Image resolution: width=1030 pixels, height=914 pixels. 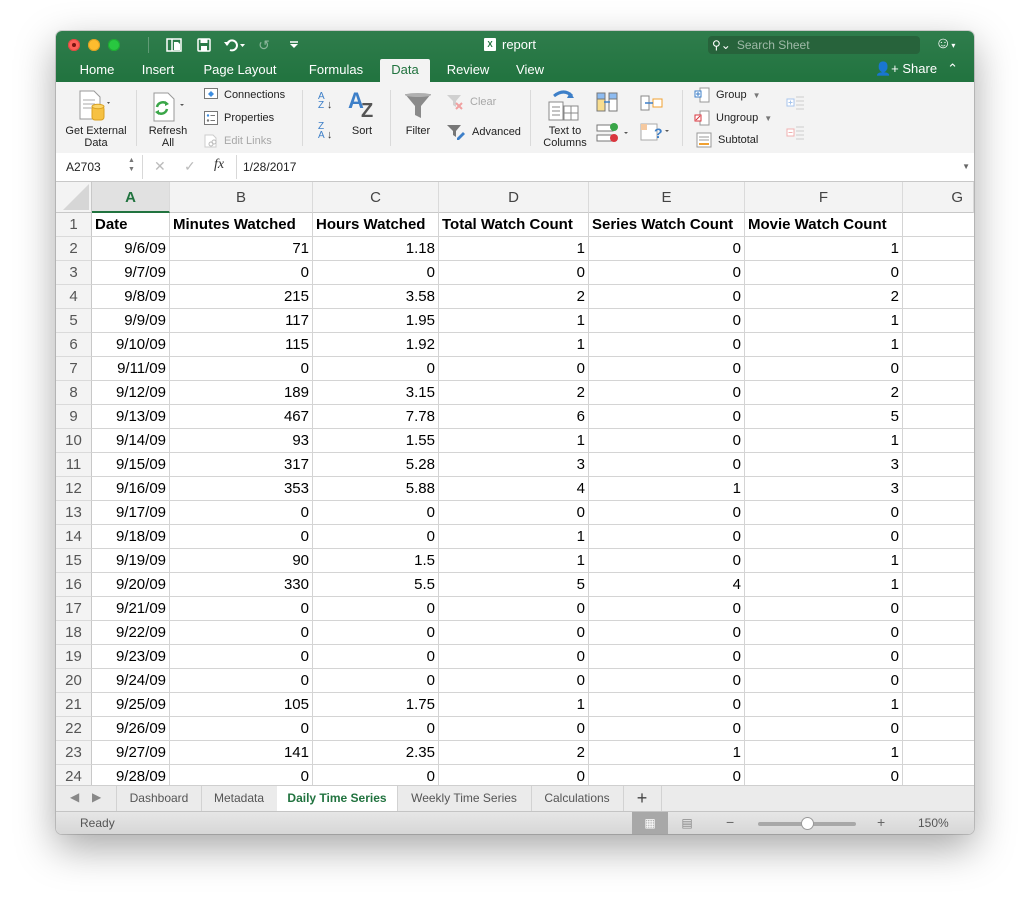 I want to click on sort-z-to-a-button: ZA ↓, so click(x=325, y=131).